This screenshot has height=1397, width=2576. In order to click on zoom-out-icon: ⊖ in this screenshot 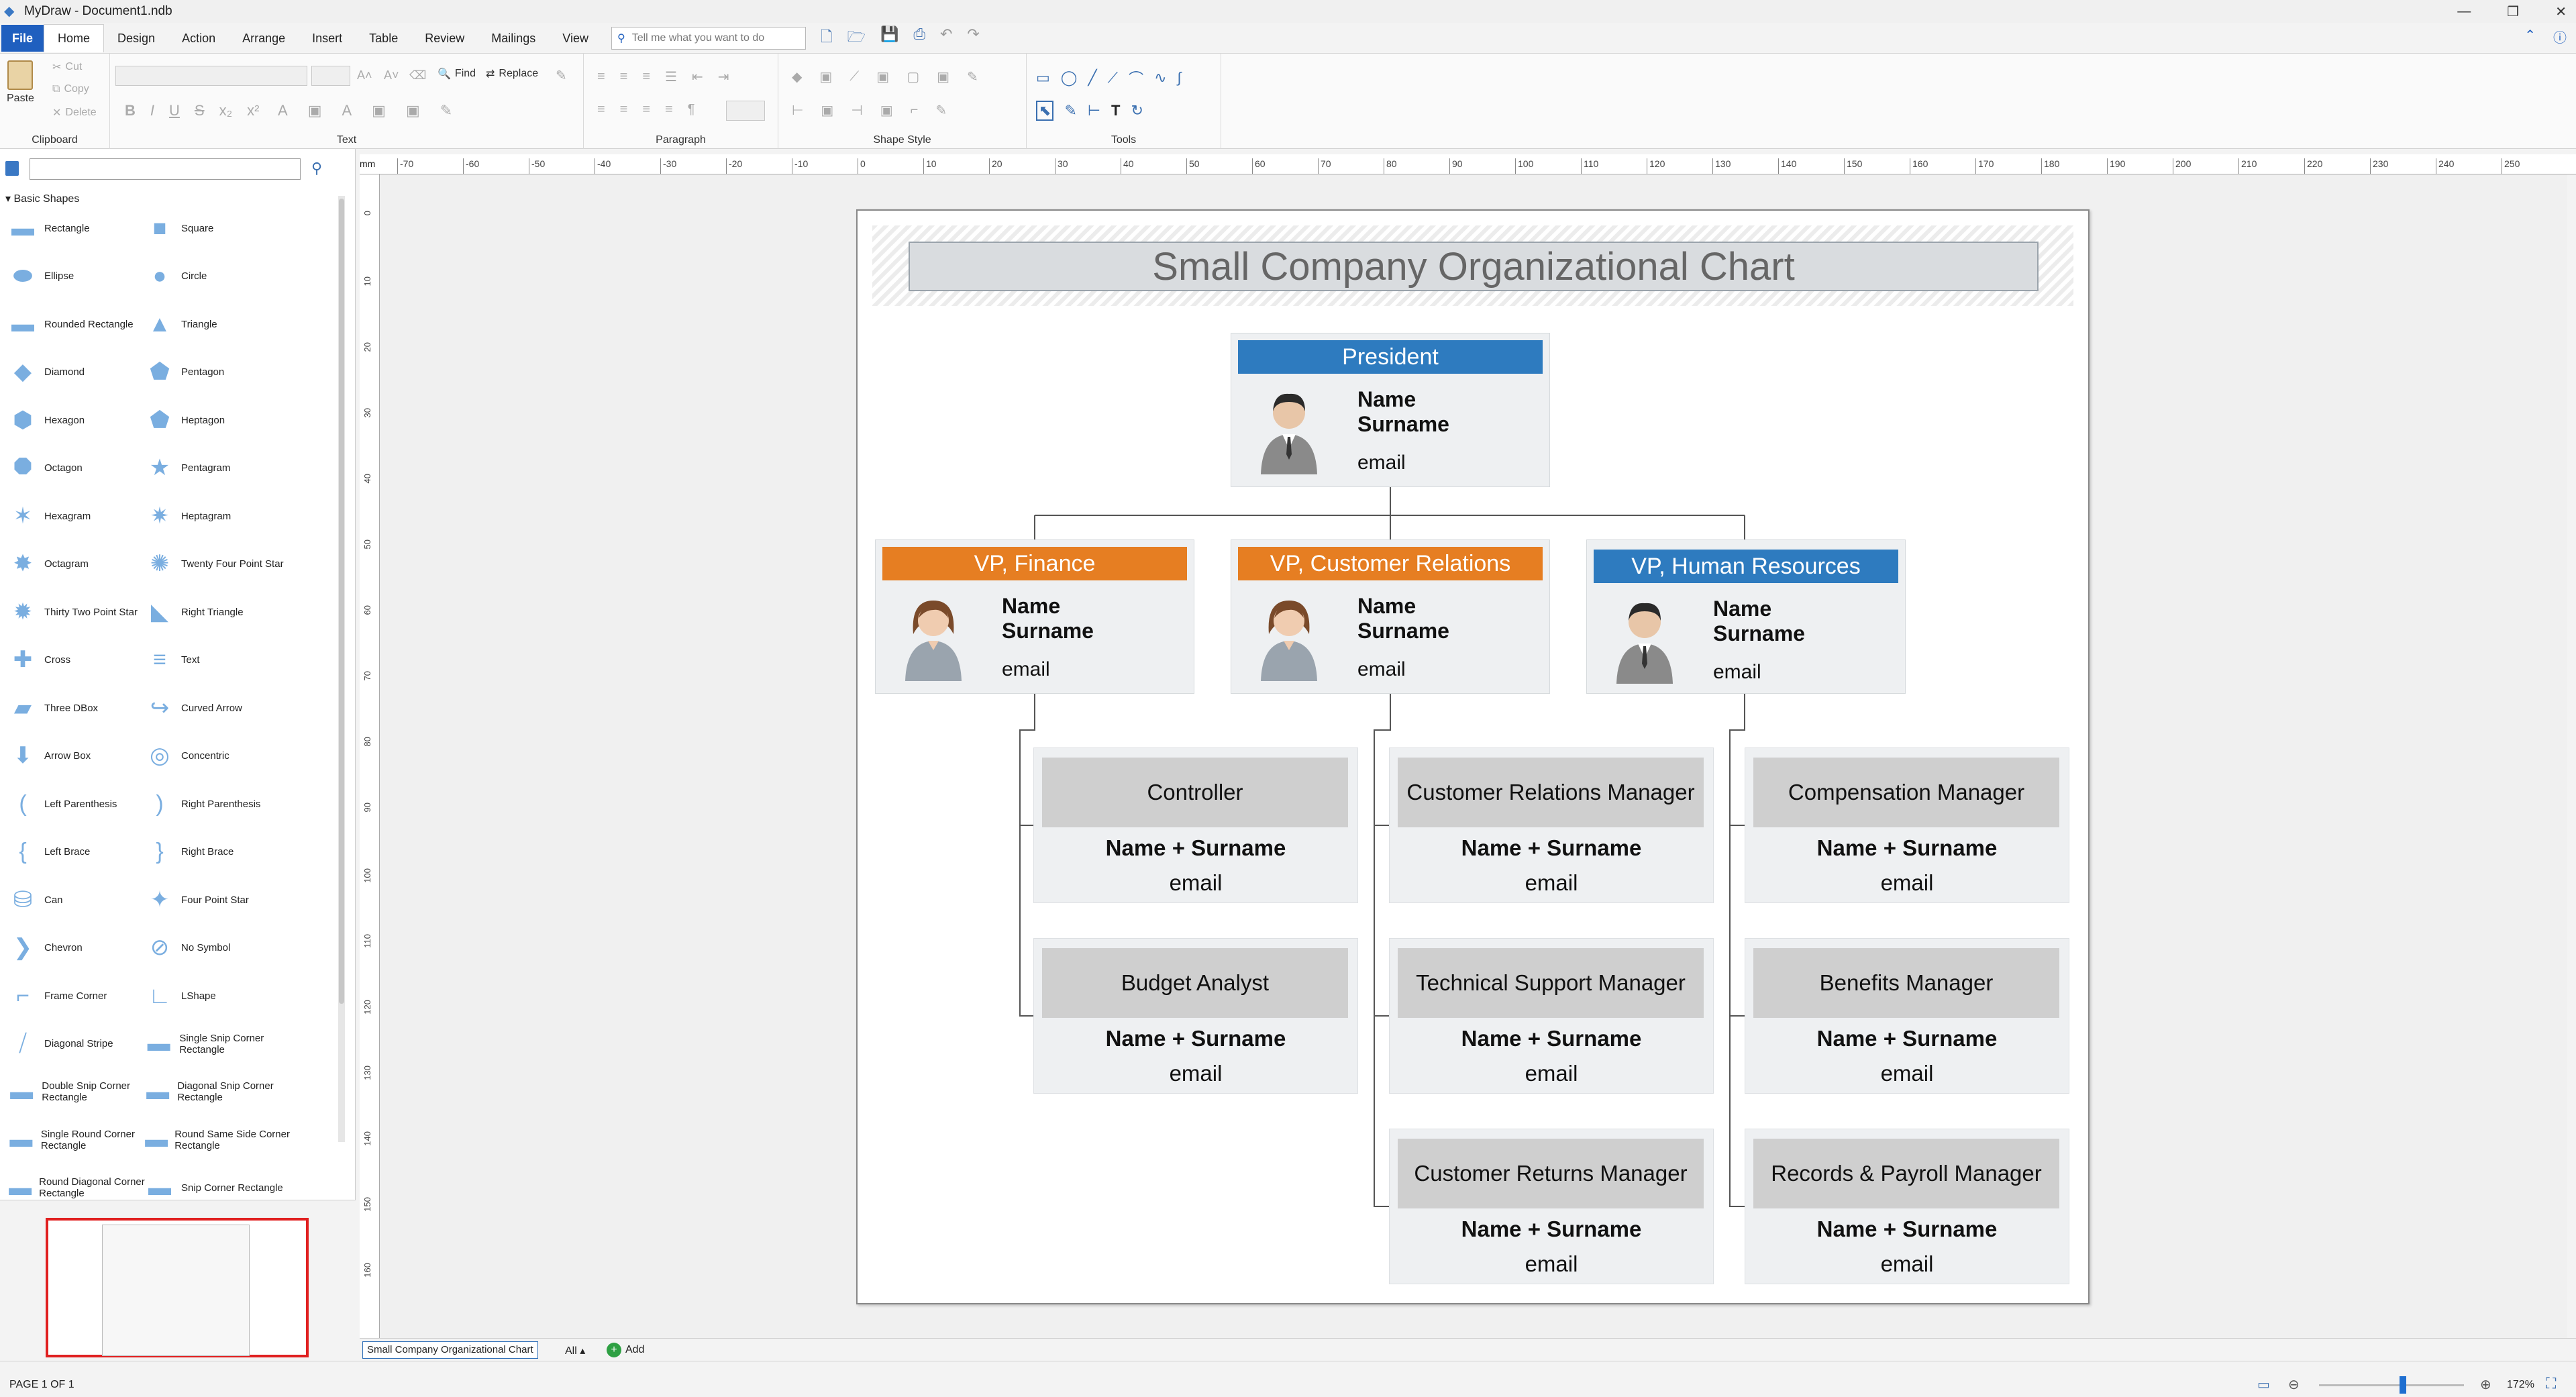, I will do `click(2294, 1385)`.